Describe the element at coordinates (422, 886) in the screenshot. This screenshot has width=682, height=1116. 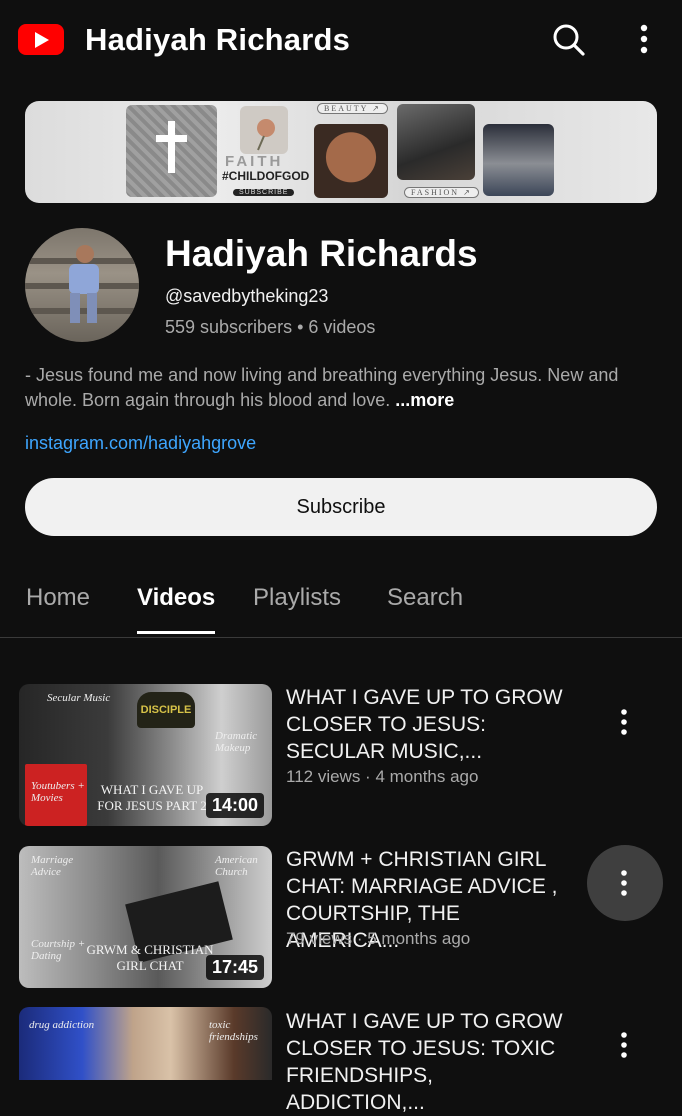
I see `video-title-line: CHAT: MARRIAGE ADVICE ,` at that location.